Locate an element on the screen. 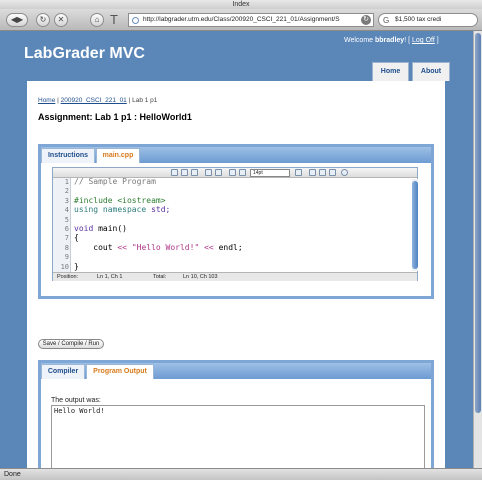 The image size is (482, 480). syntax-icon is located at coordinates (322, 172).